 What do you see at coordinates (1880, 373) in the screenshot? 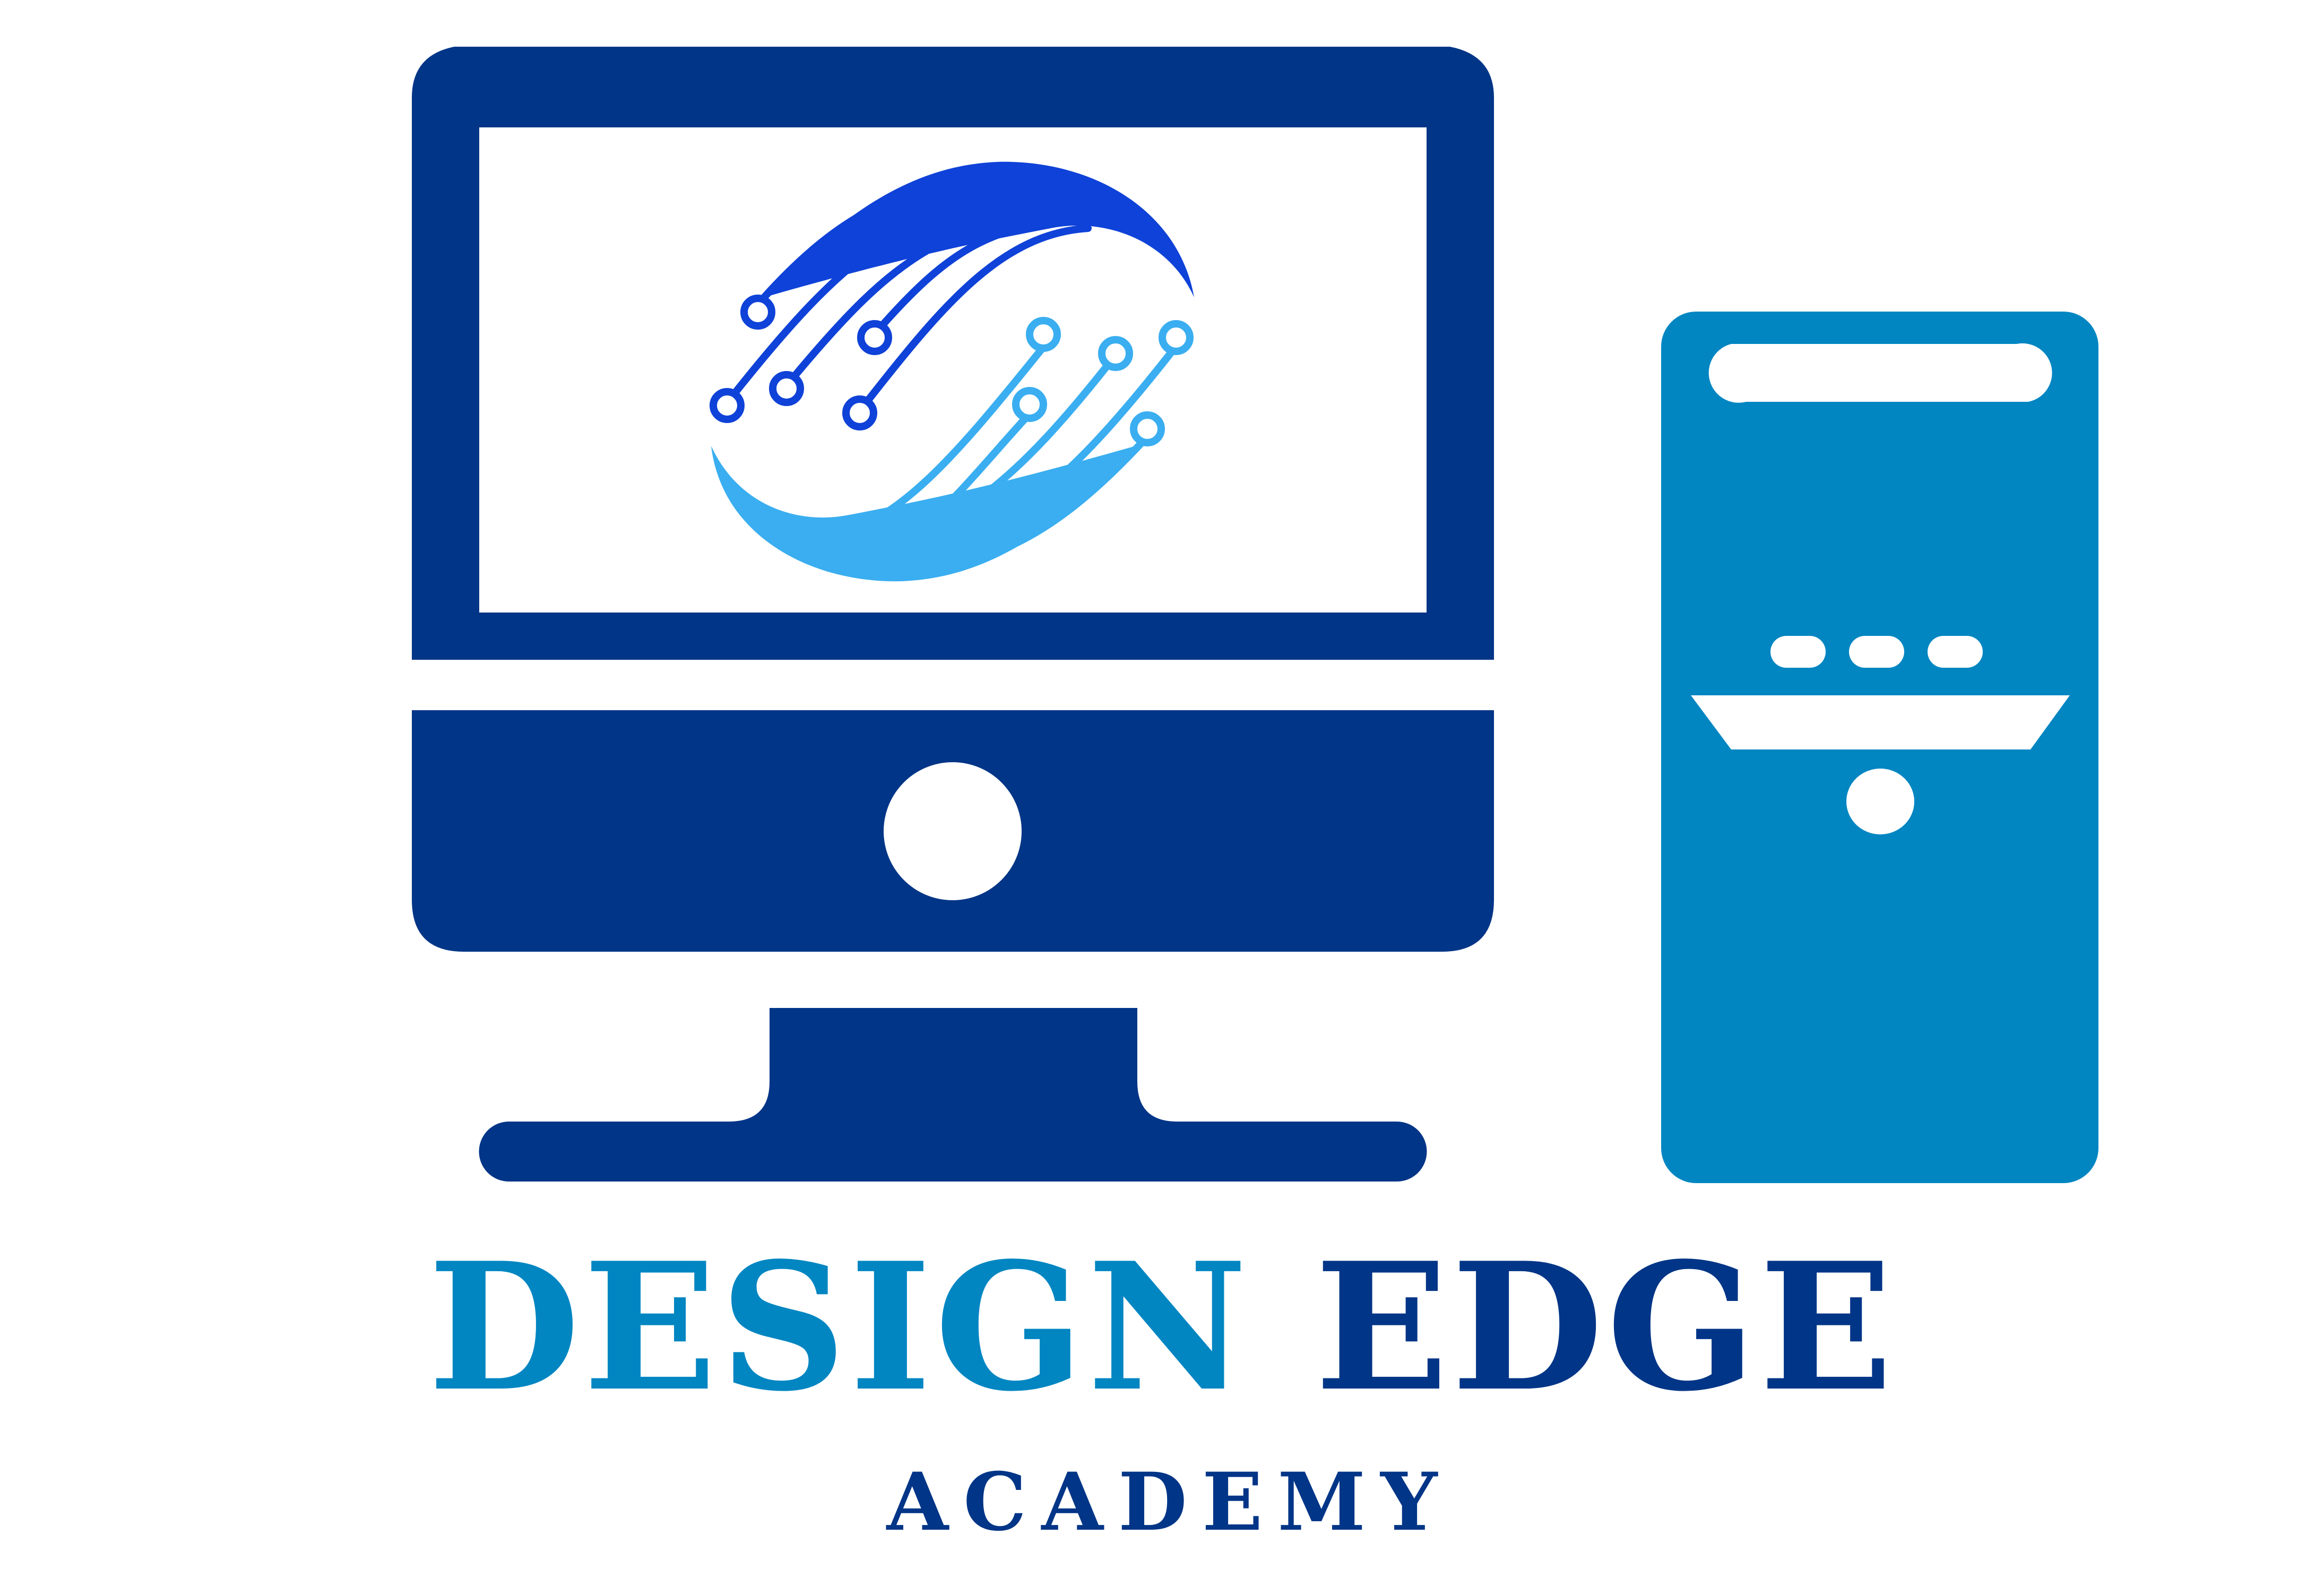
I see `tower-drive-bay` at bounding box center [1880, 373].